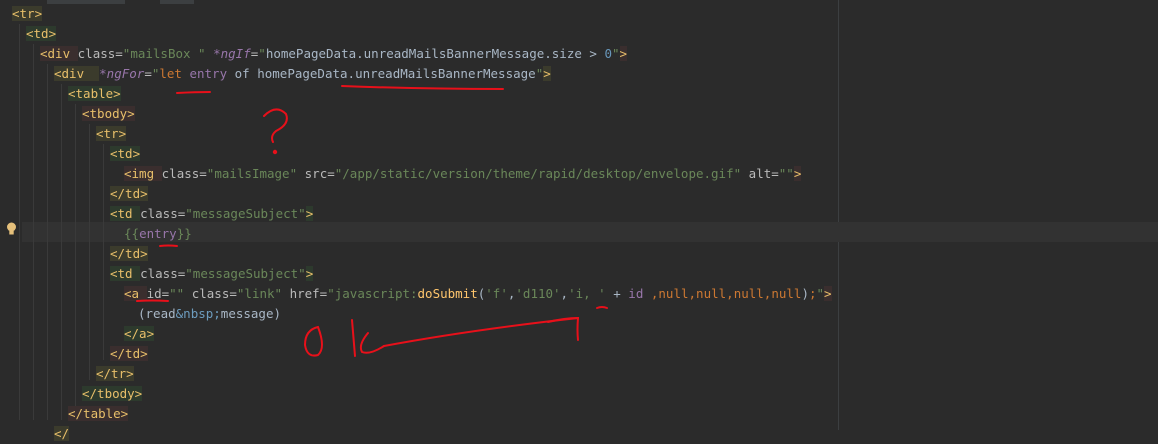  Describe the element at coordinates (275, 125) in the screenshot. I see `question-mark-stroke` at that location.